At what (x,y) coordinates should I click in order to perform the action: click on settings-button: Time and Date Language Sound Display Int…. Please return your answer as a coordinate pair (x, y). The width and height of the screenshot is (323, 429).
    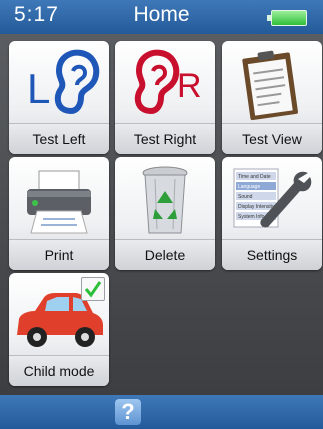
    Looking at the image, I should click on (272, 213).